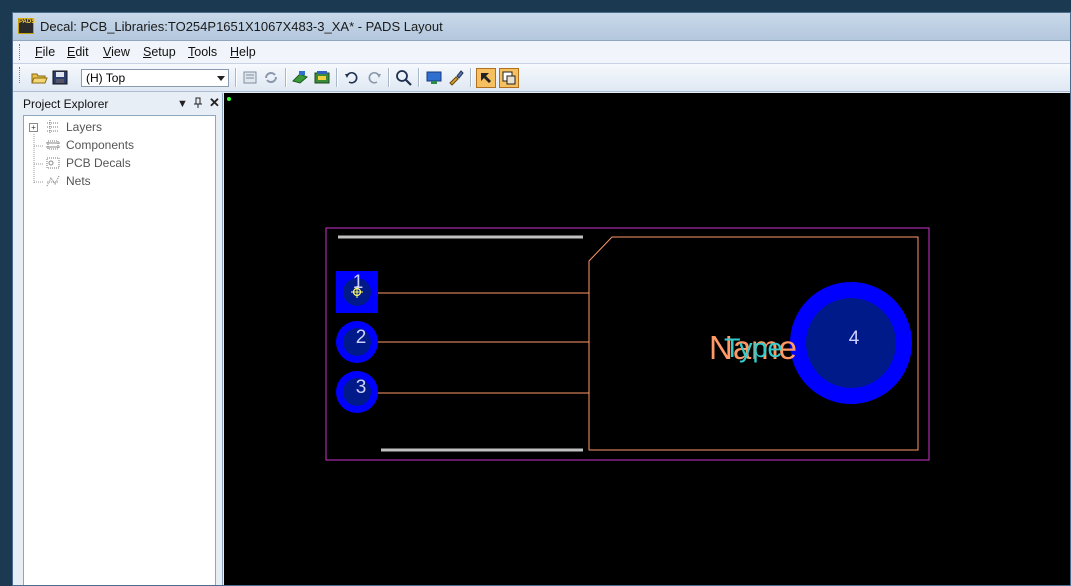  What do you see at coordinates (39, 77) in the screenshot?
I see `open-icon` at bounding box center [39, 77].